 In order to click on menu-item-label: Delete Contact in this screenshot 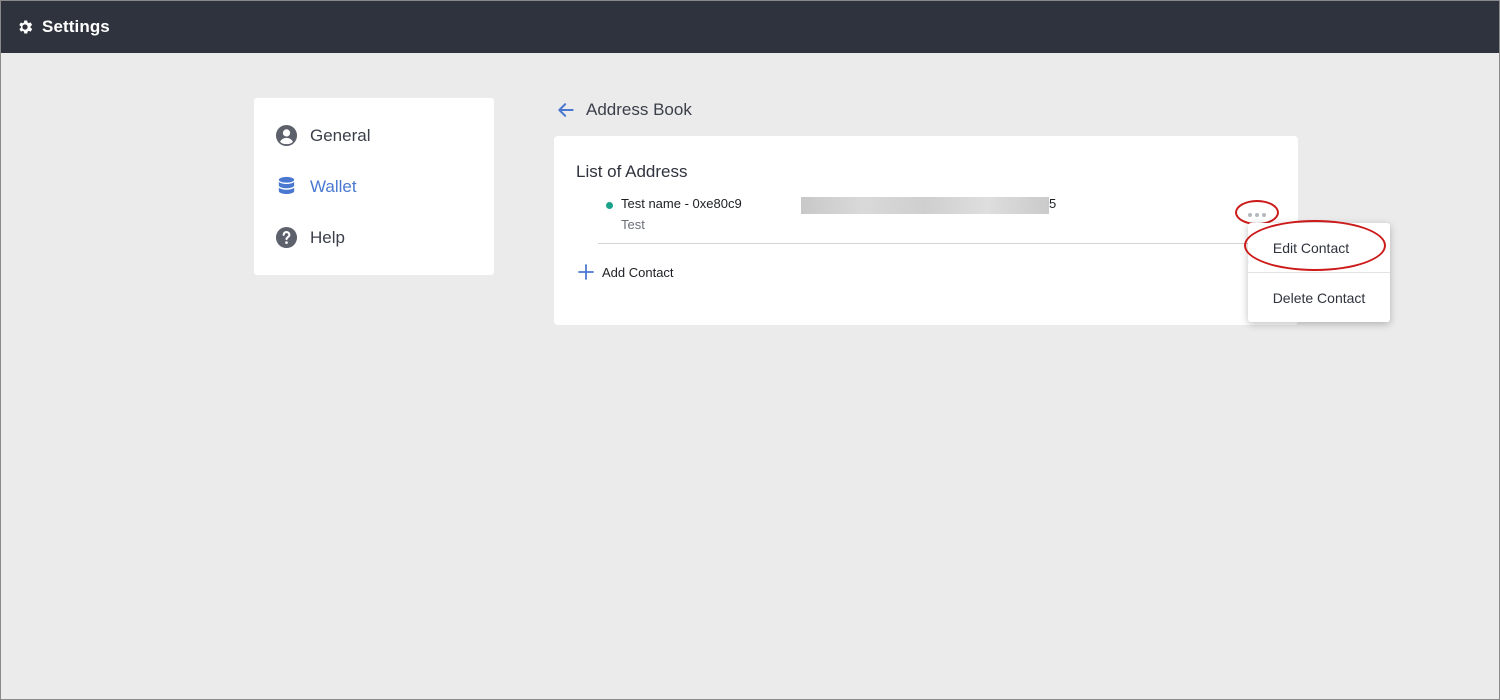, I will do `click(1319, 297)`.